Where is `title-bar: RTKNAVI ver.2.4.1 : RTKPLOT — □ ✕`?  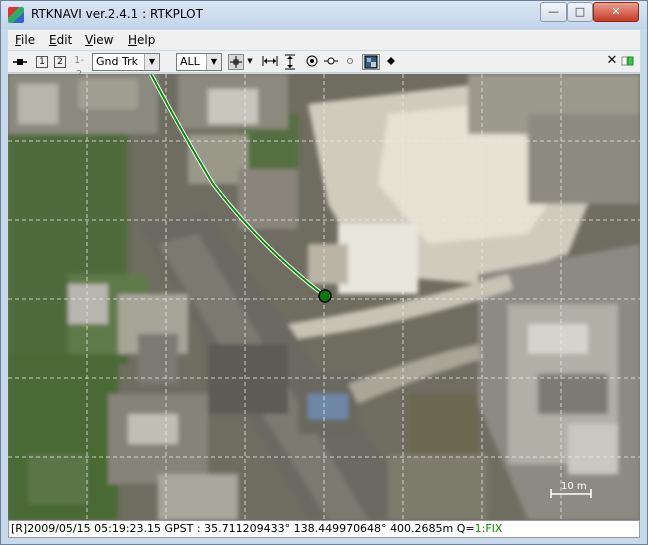
title-bar: RTKNAVI ver.2.4.1 : RTKPLOT — □ ✕ is located at coordinates (324, 15).